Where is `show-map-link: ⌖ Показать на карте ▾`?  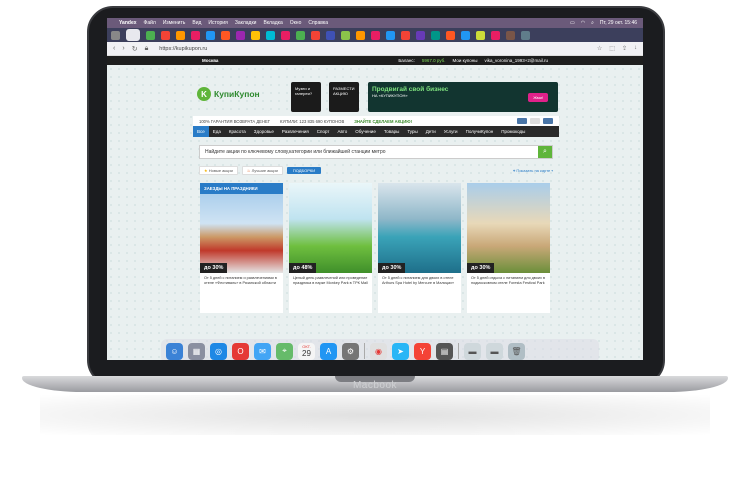 show-map-link: ⌖ Показать на карте ▾ is located at coordinates (533, 170).